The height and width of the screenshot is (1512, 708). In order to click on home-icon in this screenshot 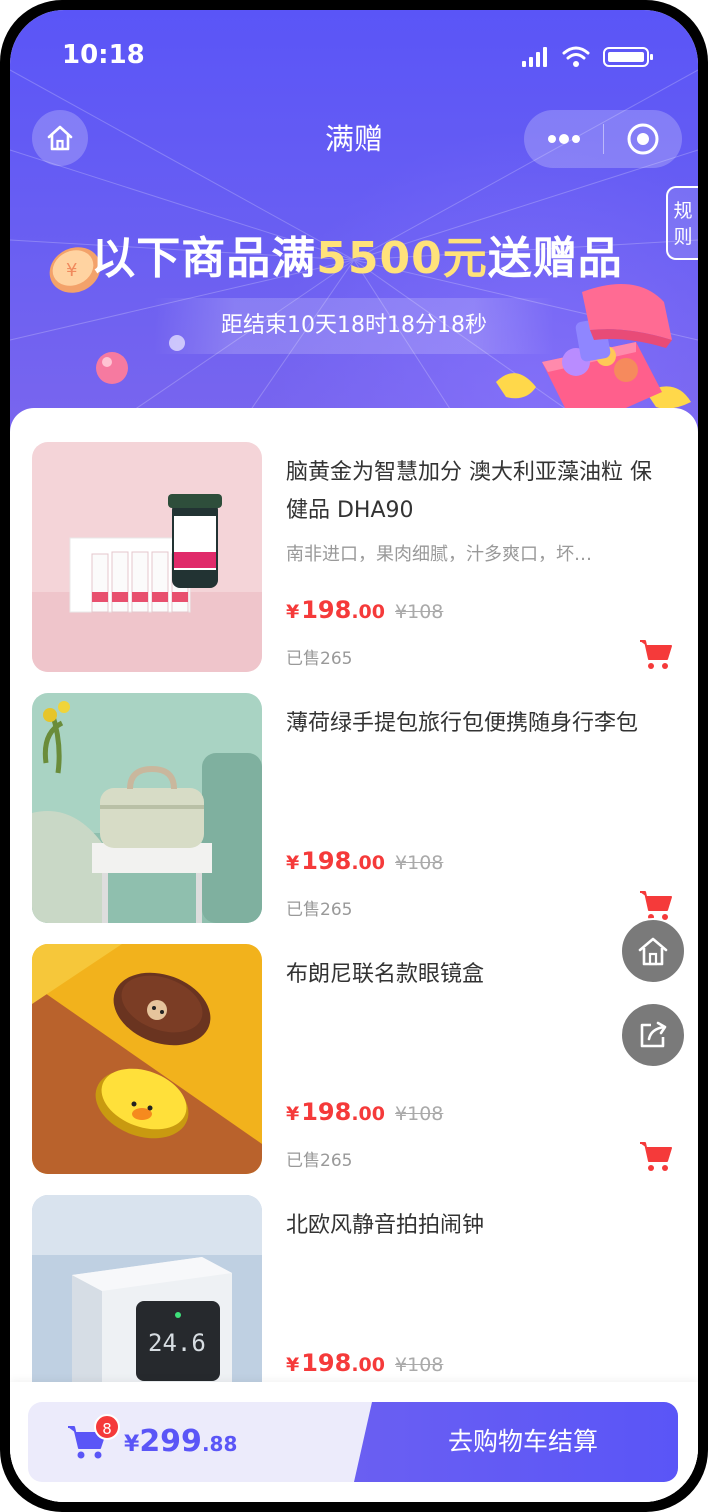, I will do `click(653, 951)`.